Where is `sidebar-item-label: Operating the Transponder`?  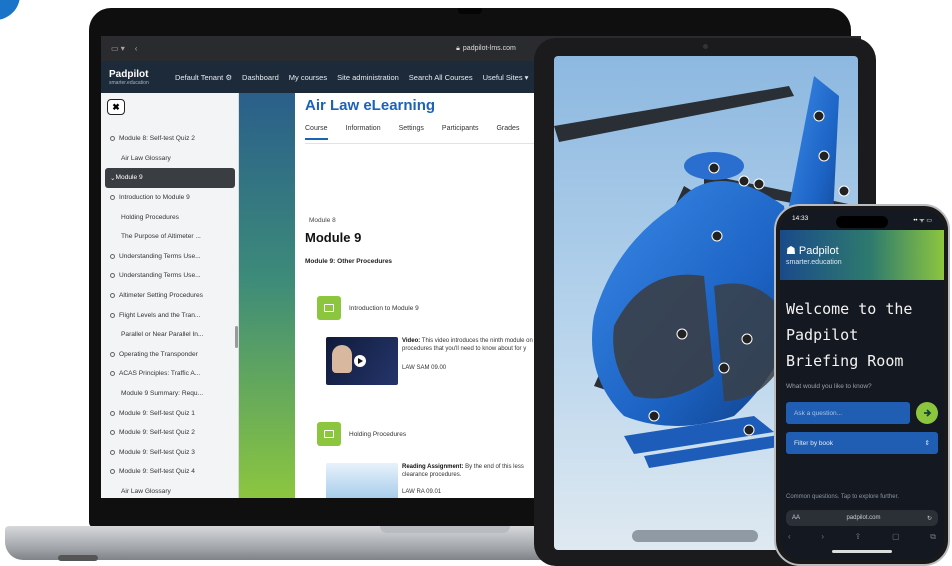 sidebar-item-label: Operating the Transponder is located at coordinates (158, 354).